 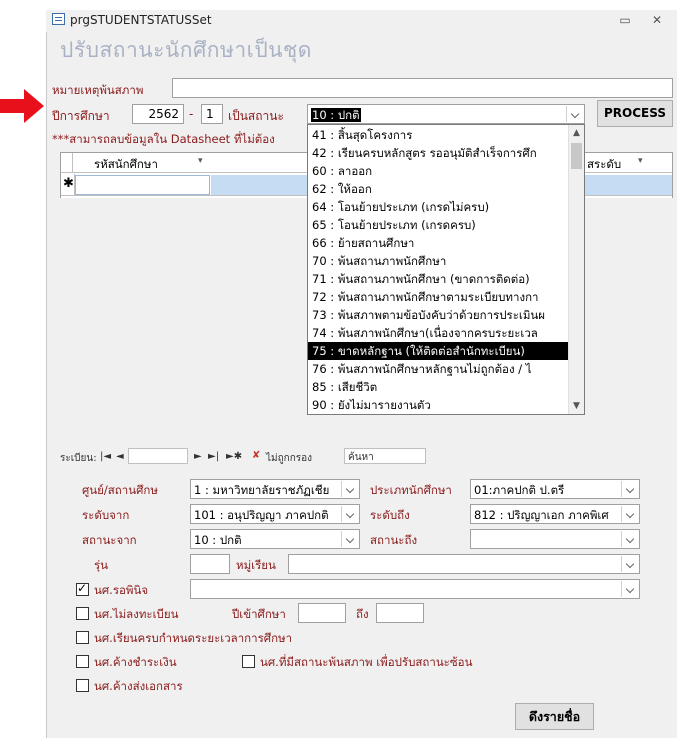 I want to click on not-registered-checkbox, so click(x=82, y=613).